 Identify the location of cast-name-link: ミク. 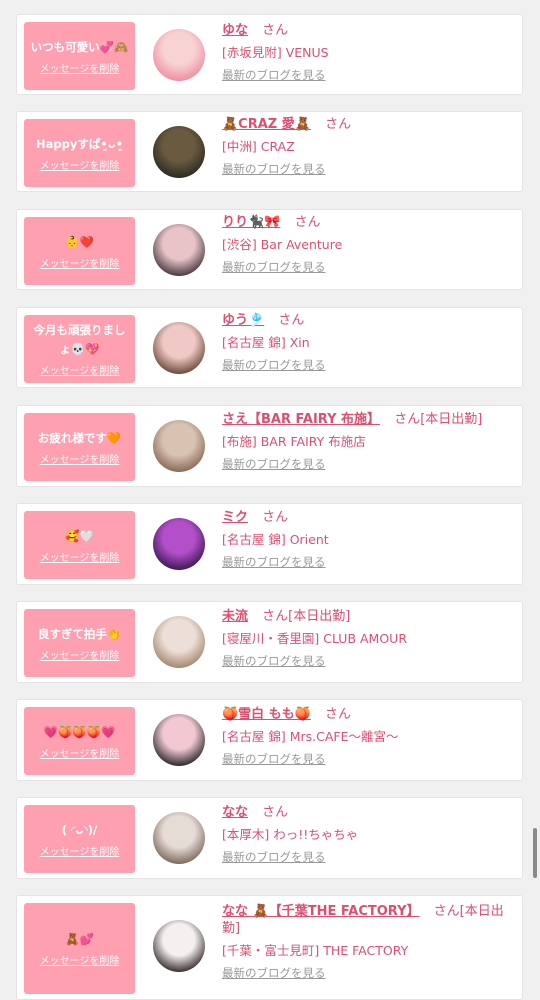
(235, 517).